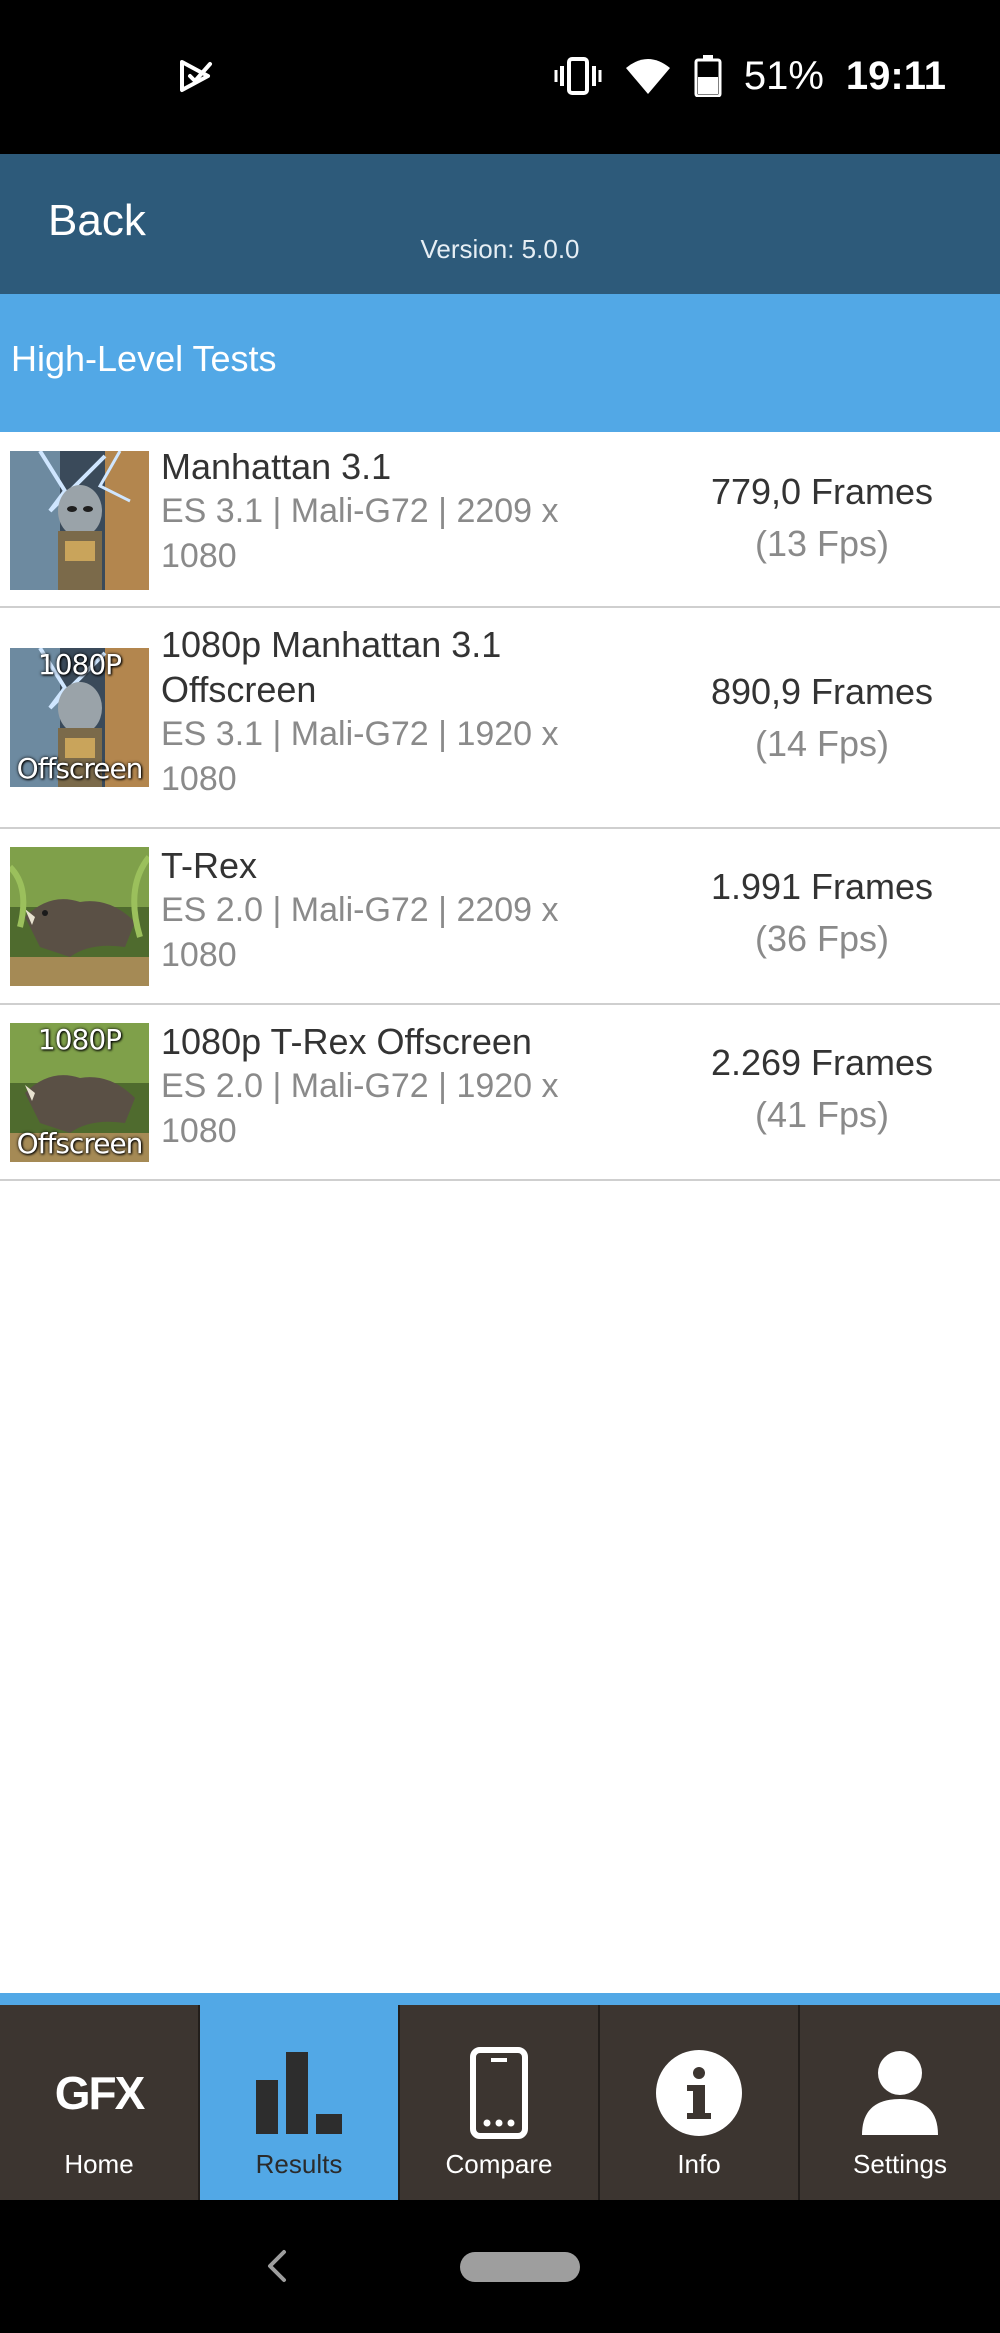  Describe the element at coordinates (277, 2266) in the screenshot. I see `back-chevron-icon` at that location.